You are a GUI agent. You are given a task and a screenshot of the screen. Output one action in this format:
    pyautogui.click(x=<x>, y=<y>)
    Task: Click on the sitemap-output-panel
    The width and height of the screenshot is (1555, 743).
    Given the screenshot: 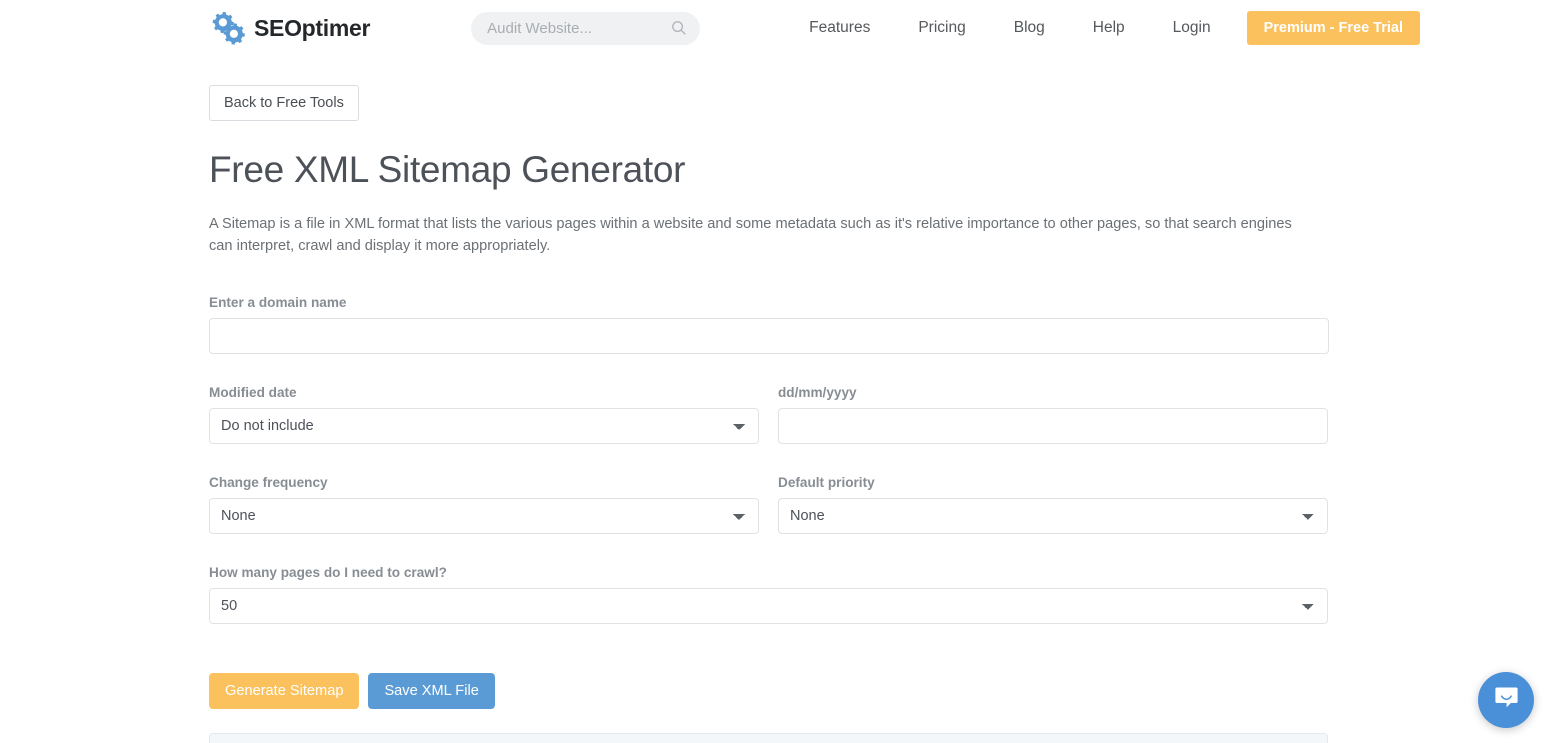 What is the action you would take?
    pyautogui.click(x=768, y=738)
    